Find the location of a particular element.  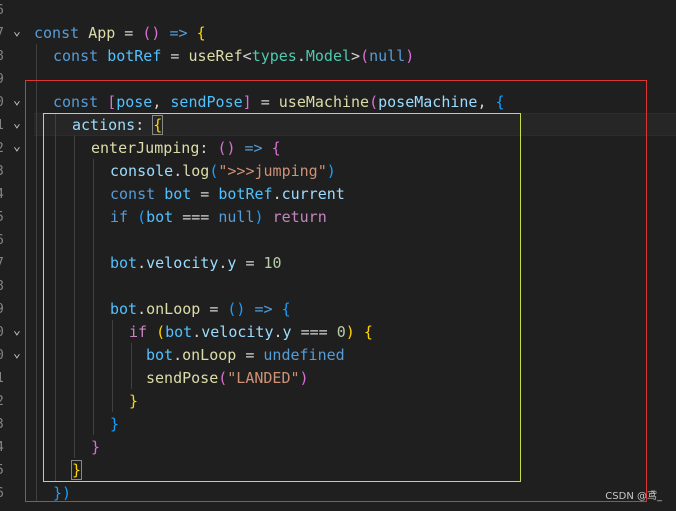

bracket-token: { is located at coordinates (201, 33).